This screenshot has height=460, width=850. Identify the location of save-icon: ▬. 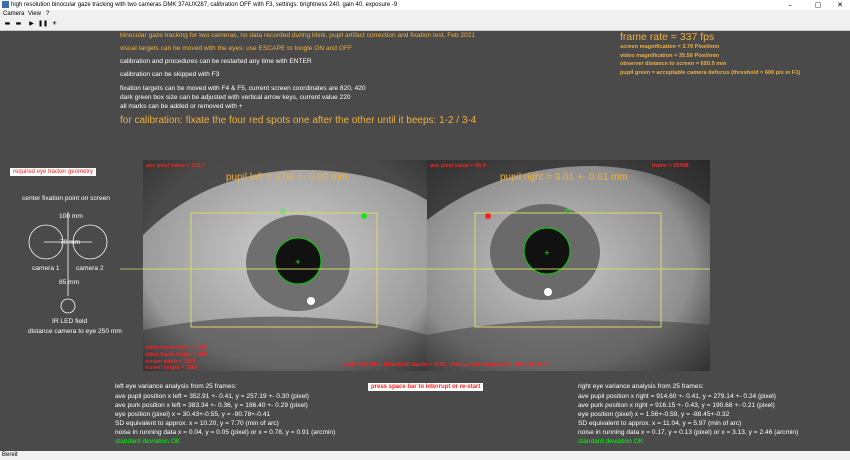
(18, 24).